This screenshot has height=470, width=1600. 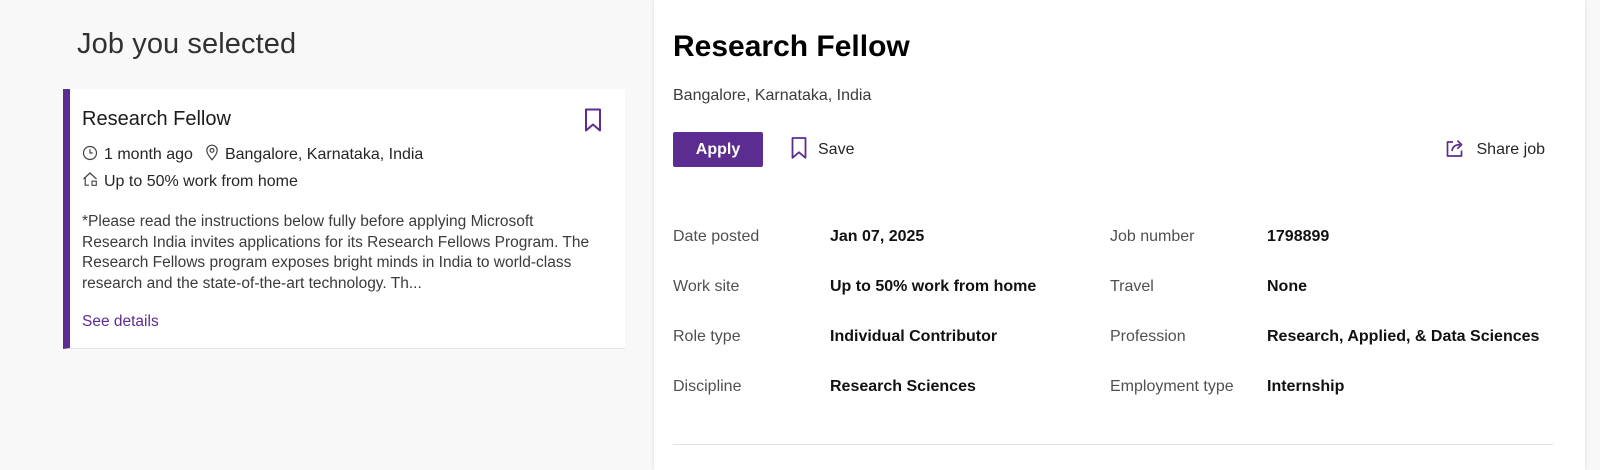 I want to click on field-value: Internship, so click(x=1306, y=386).